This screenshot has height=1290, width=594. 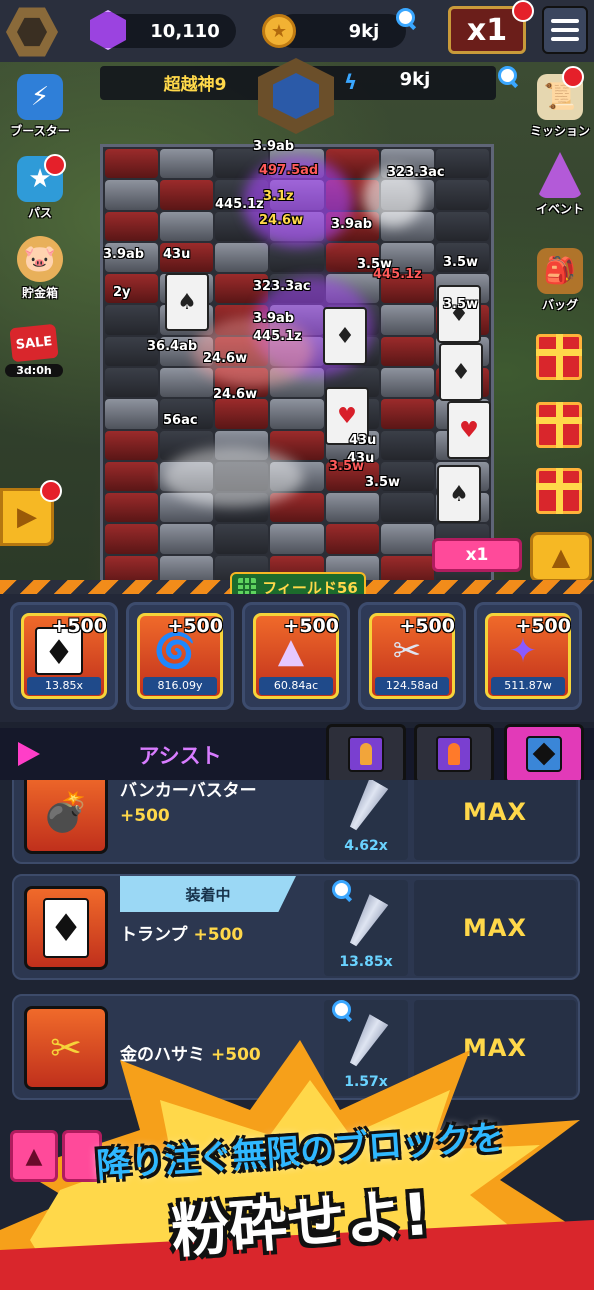 I want to click on triangle-up-icon: ▲, so click(x=34, y=1156).